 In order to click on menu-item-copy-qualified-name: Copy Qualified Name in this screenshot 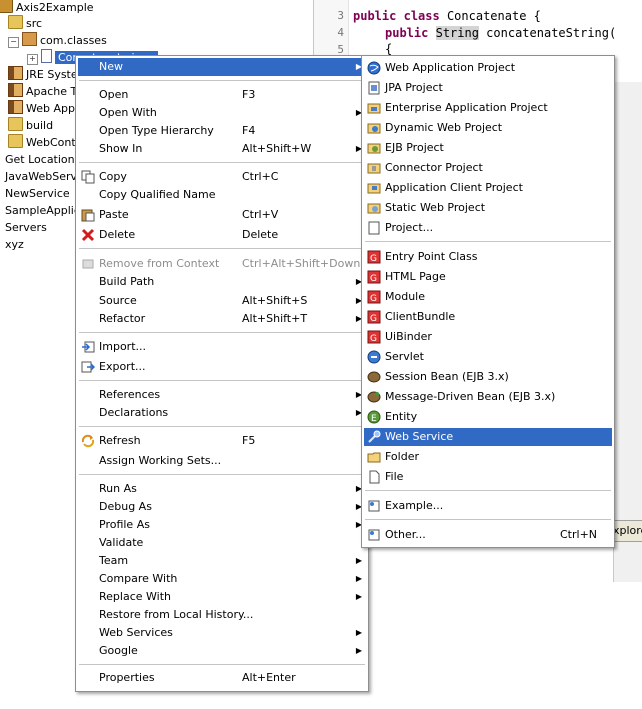, I will do `click(222, 195)`.